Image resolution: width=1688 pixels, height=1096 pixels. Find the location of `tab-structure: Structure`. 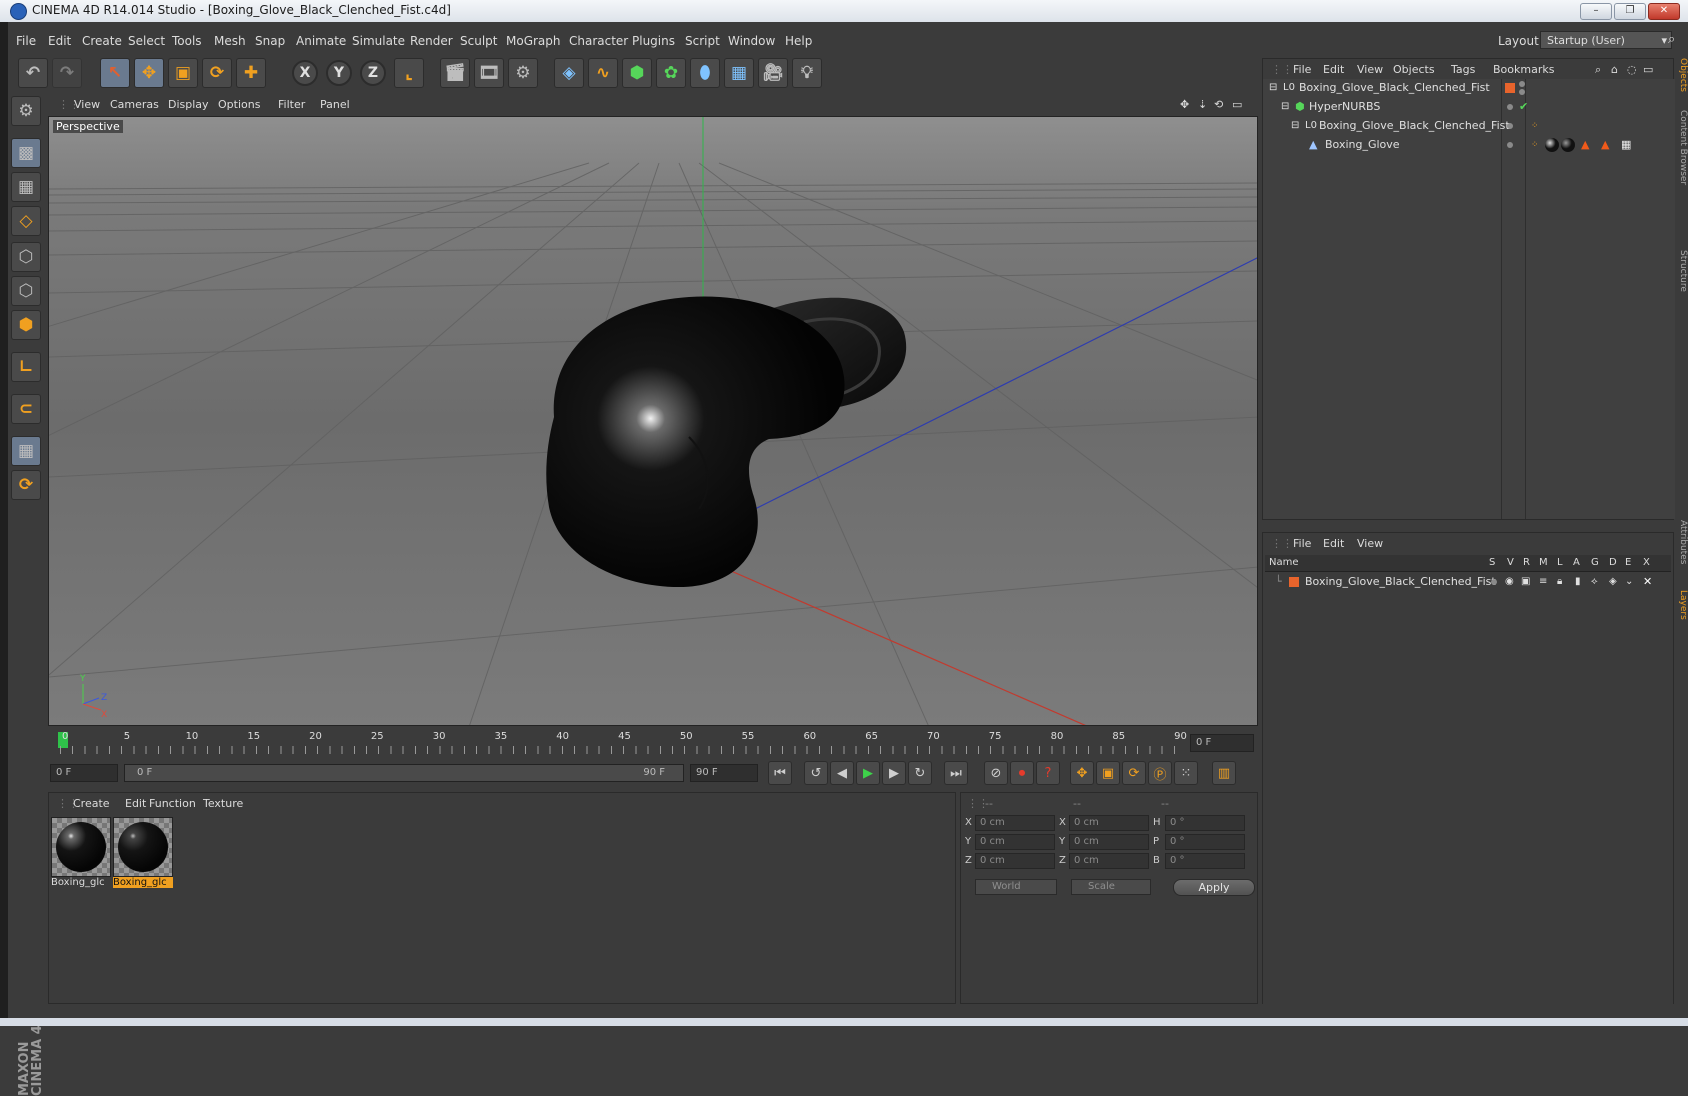

tab-structure: Structure is located at coordinates (1682, 271).